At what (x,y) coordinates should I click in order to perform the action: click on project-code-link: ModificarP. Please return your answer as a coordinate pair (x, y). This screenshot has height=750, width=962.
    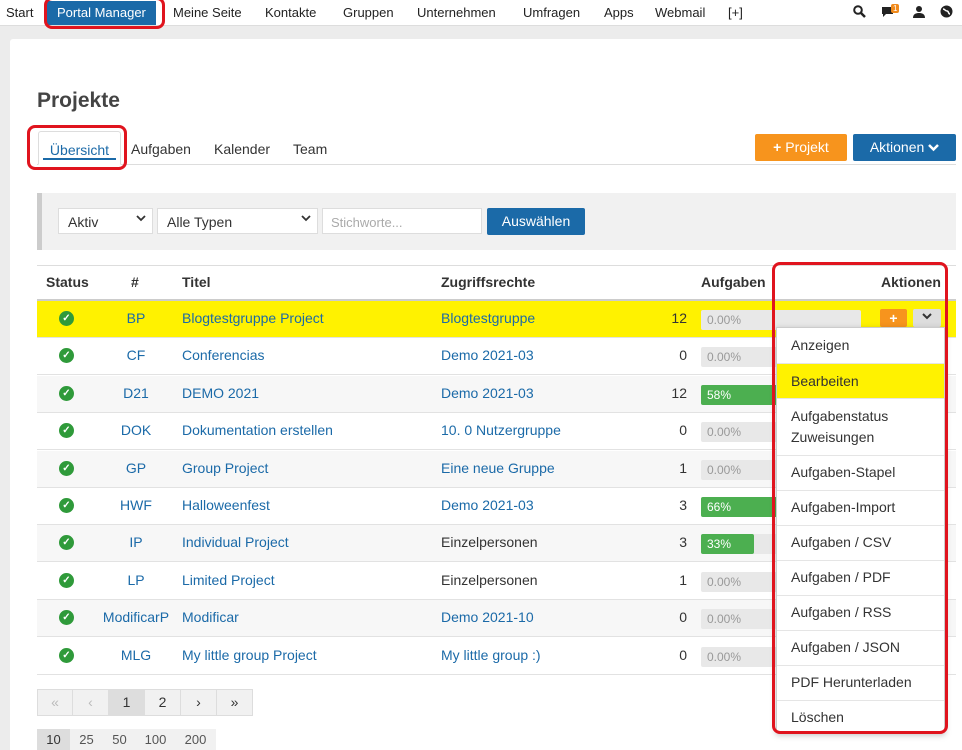
    Looking at the image, I should click on (136, 617).